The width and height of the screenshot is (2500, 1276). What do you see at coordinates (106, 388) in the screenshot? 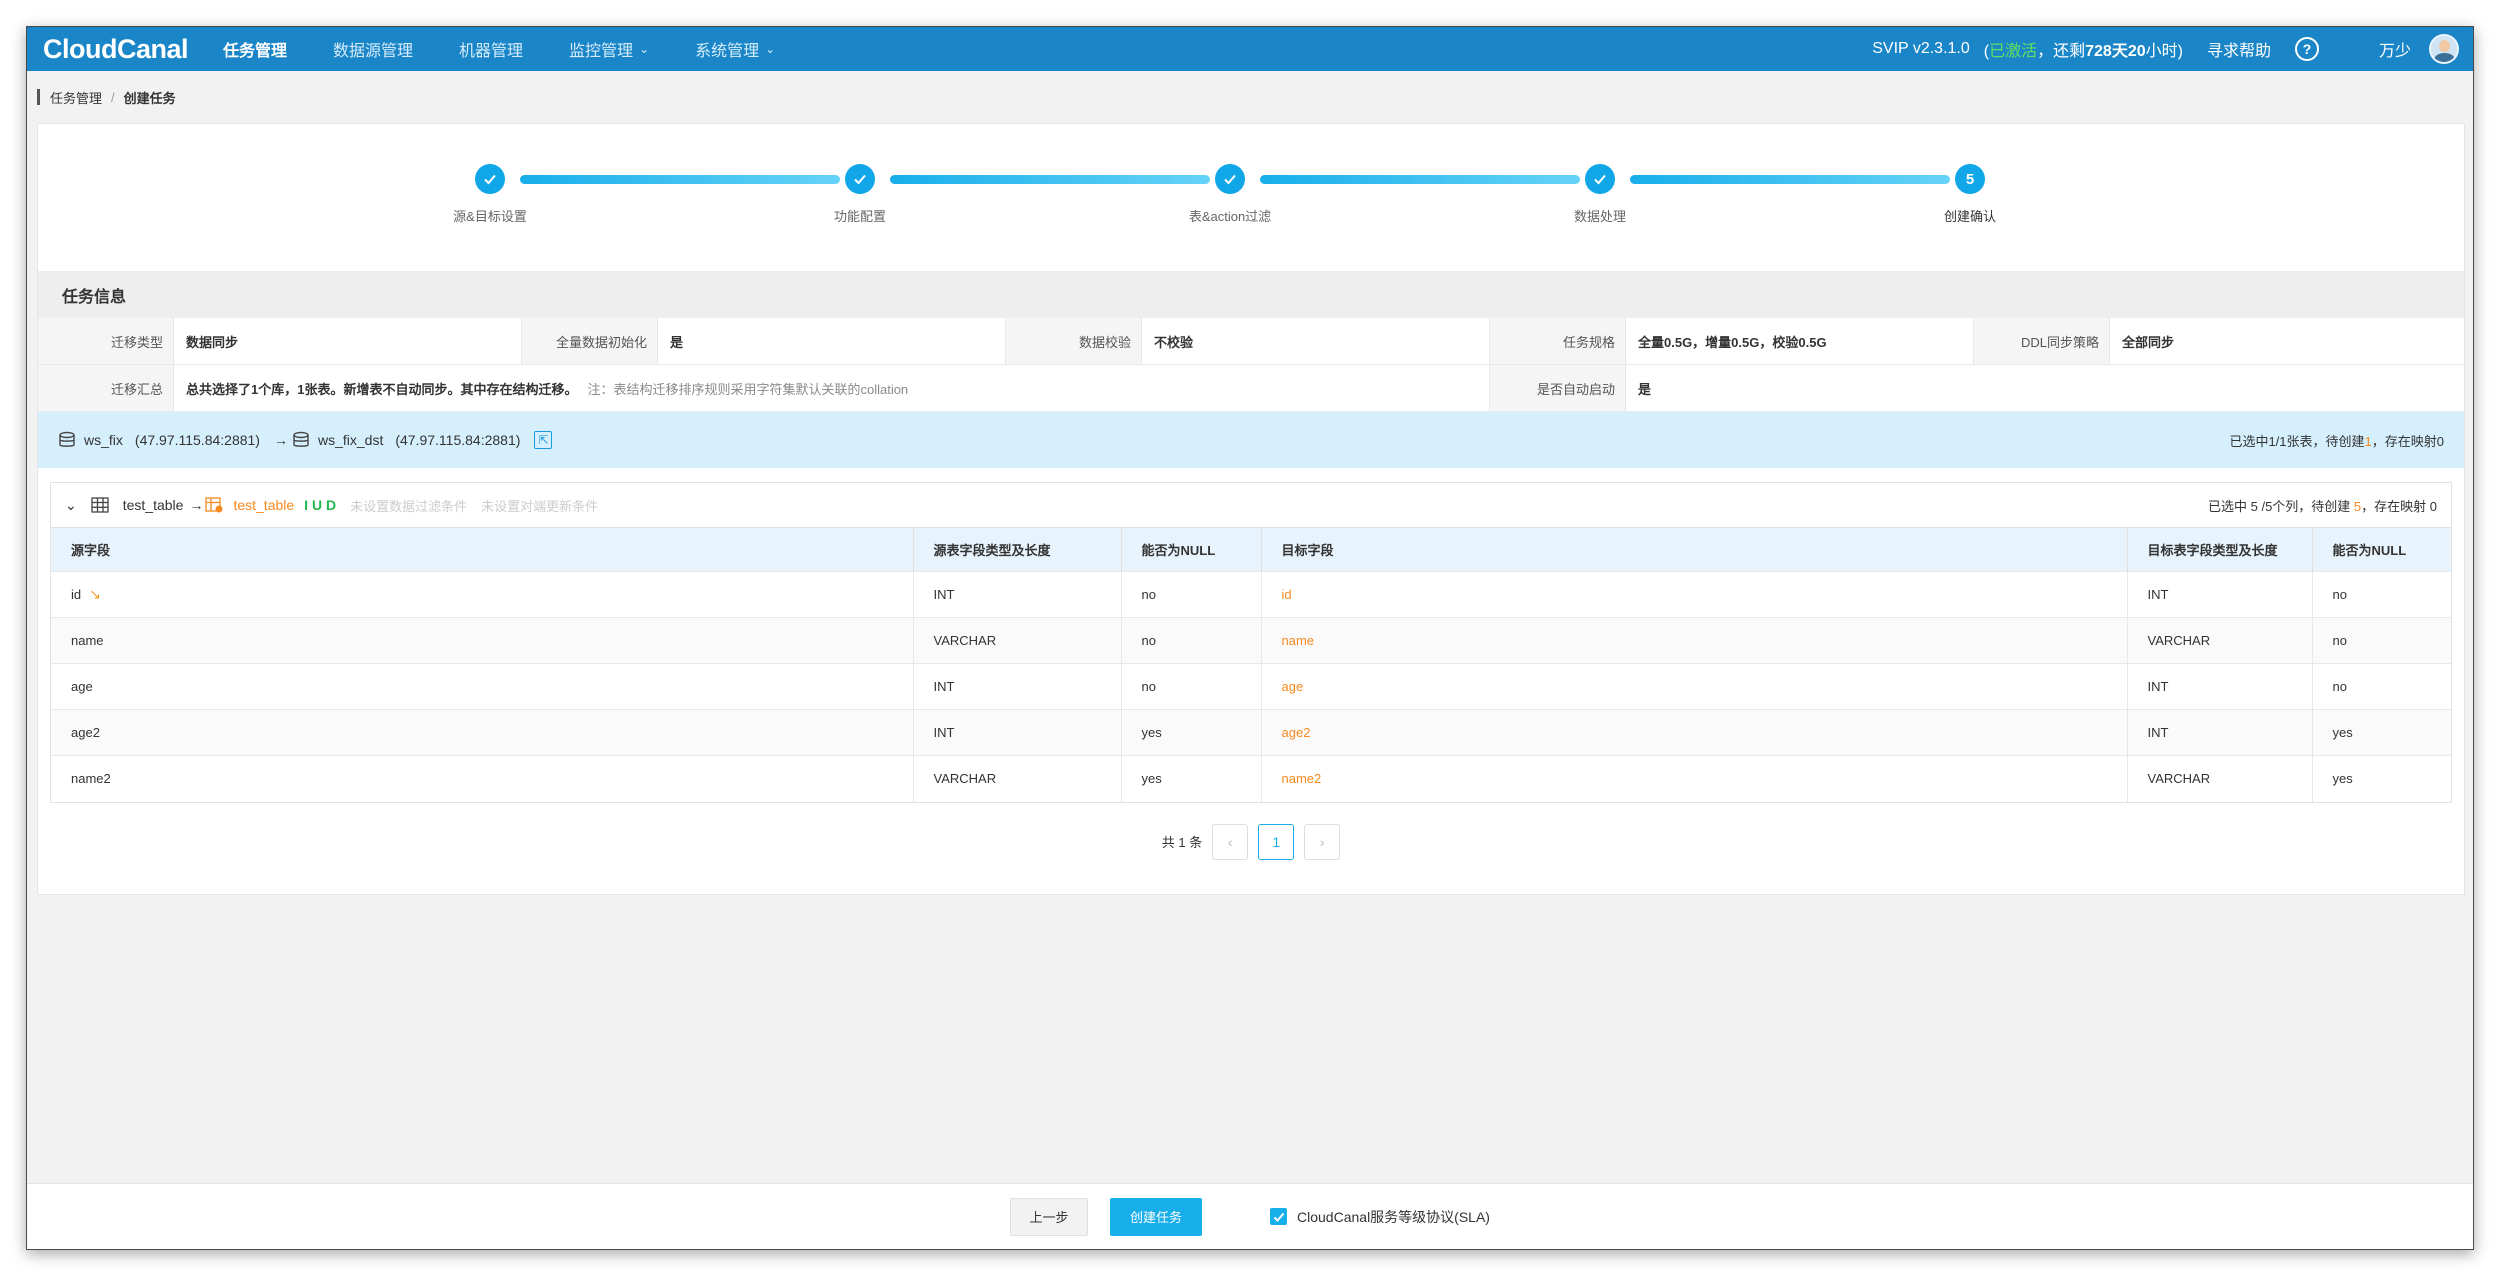
I see `info-key: 迁移汇总` at bounding box center [106, 388].